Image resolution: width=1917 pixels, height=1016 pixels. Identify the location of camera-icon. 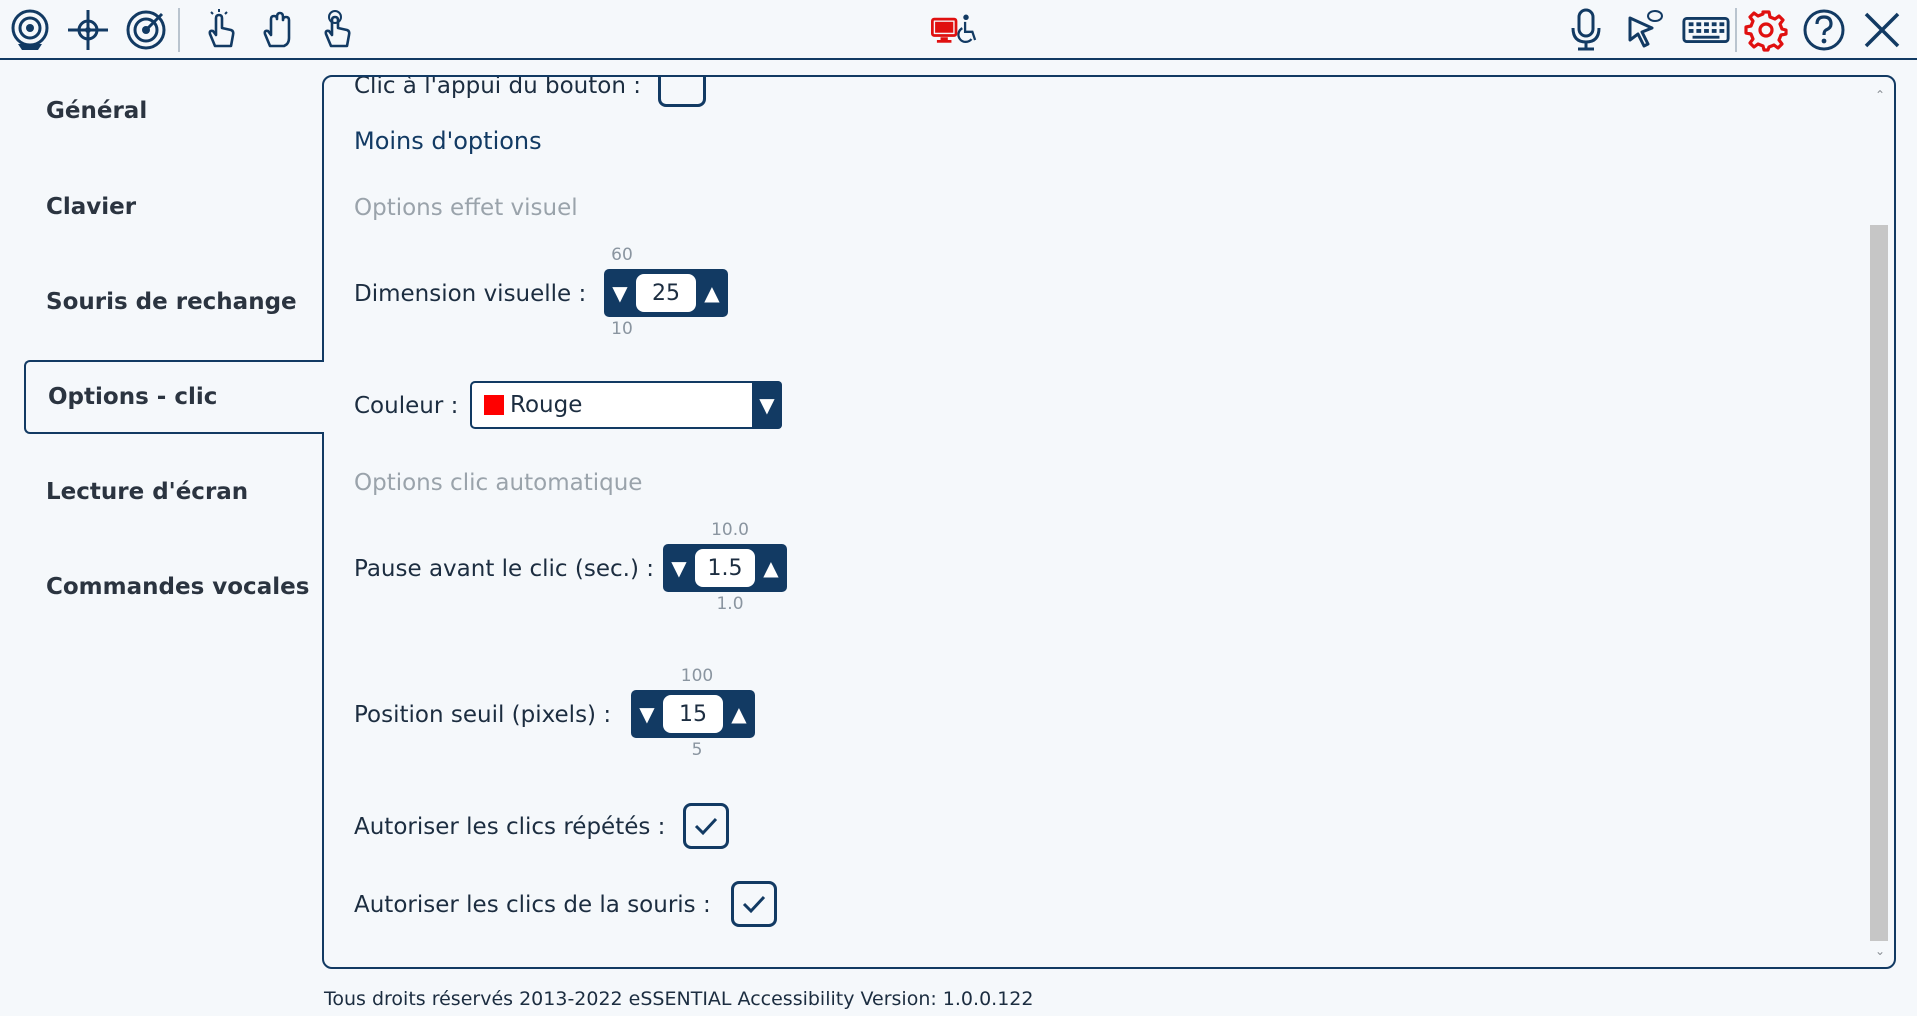
(30, 30).